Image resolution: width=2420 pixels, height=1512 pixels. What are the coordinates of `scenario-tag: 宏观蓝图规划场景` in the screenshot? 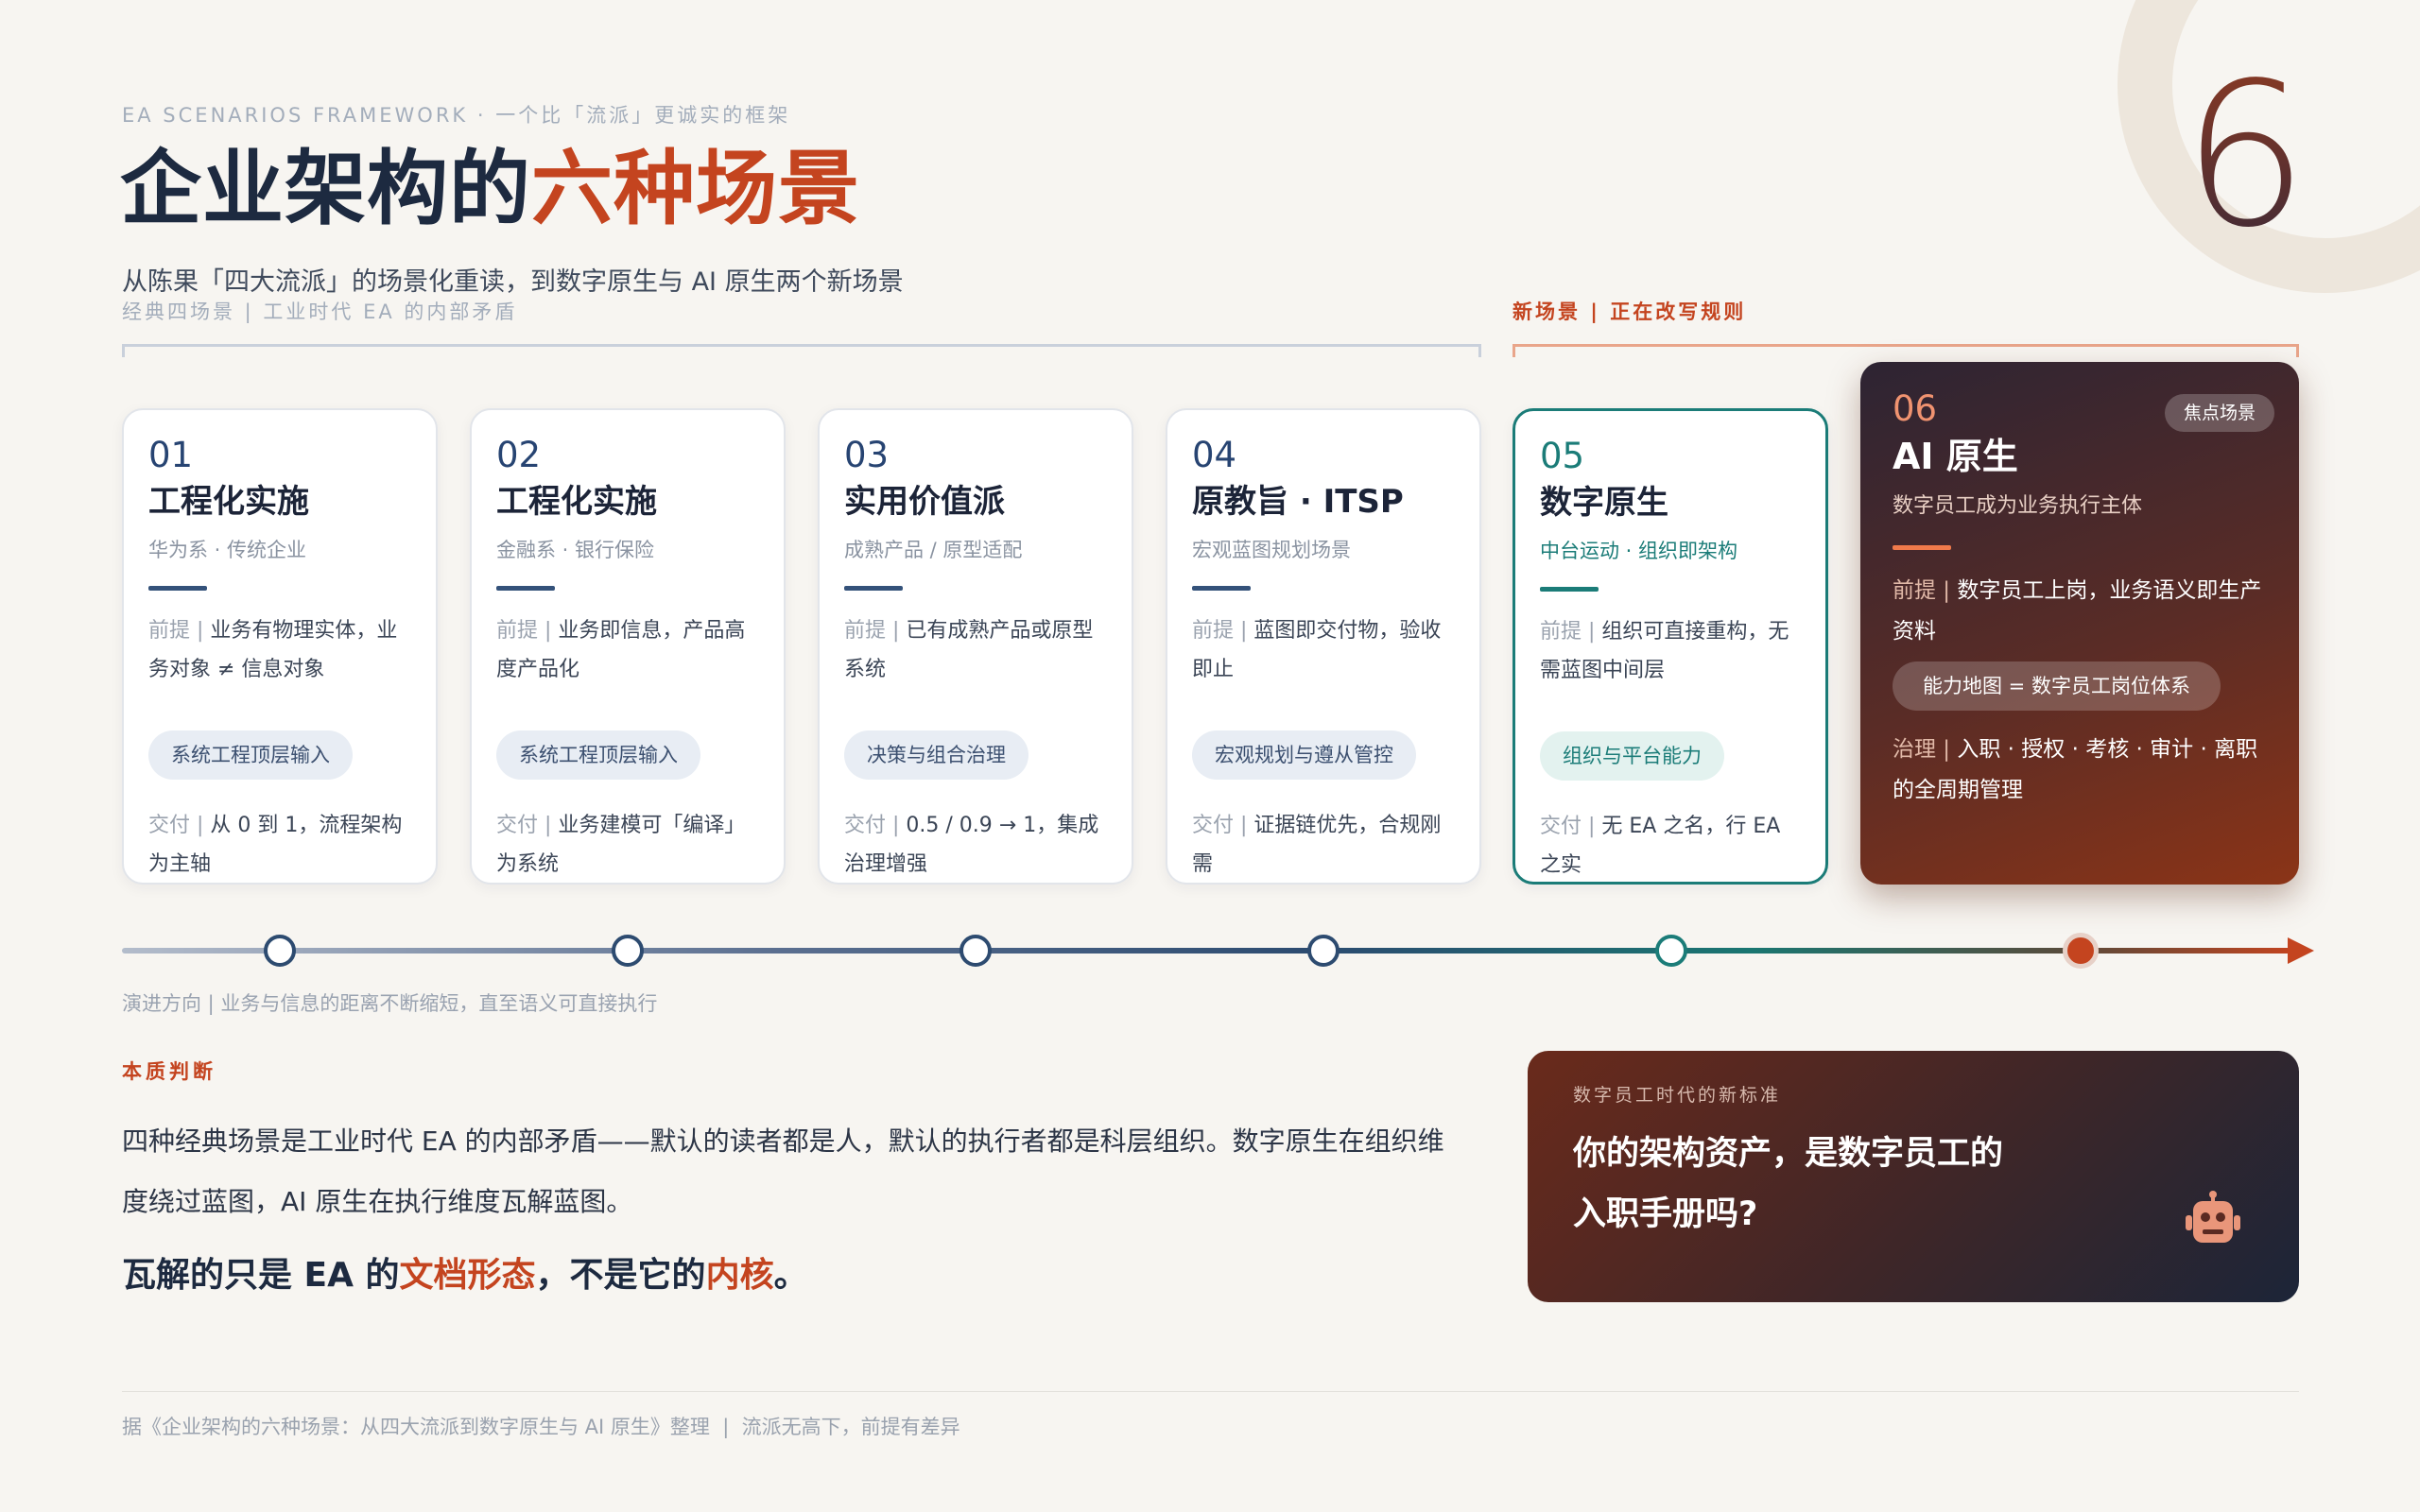 It's located at (1271, 550).